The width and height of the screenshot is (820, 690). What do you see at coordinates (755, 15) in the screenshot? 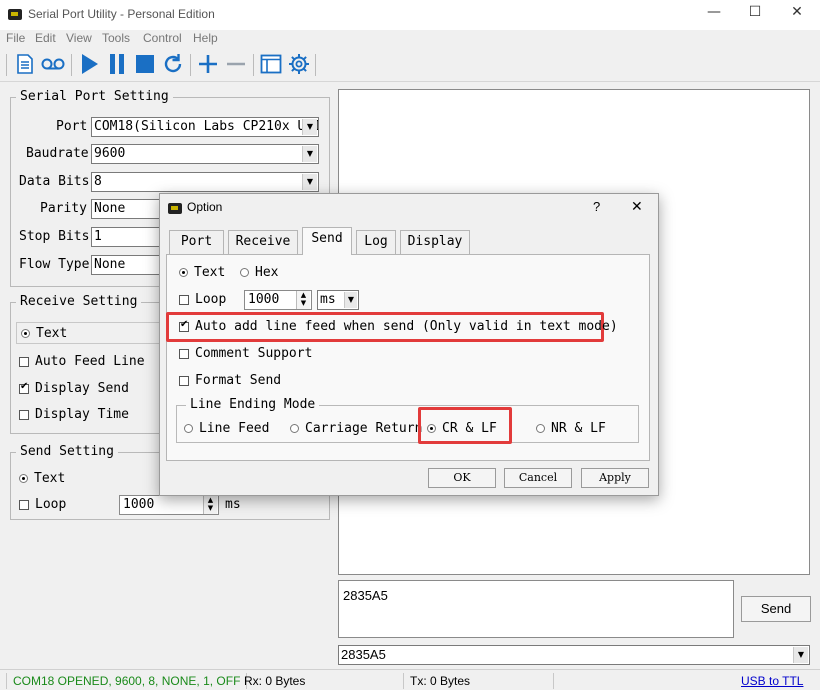
I see `maximize-icon: ☐` at bounding box center [755, 15].